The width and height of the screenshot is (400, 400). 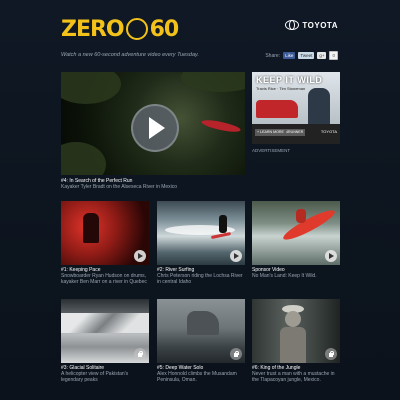 I want to click on cliff-shape, so click(x=203, y=323).